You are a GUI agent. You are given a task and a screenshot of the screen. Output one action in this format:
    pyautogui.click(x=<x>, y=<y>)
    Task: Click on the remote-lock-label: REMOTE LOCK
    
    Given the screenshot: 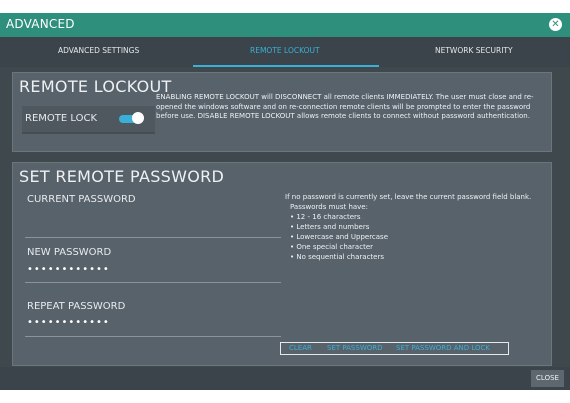 What is the action you would take?
    pyautogui.click(x=61, y=118)
    